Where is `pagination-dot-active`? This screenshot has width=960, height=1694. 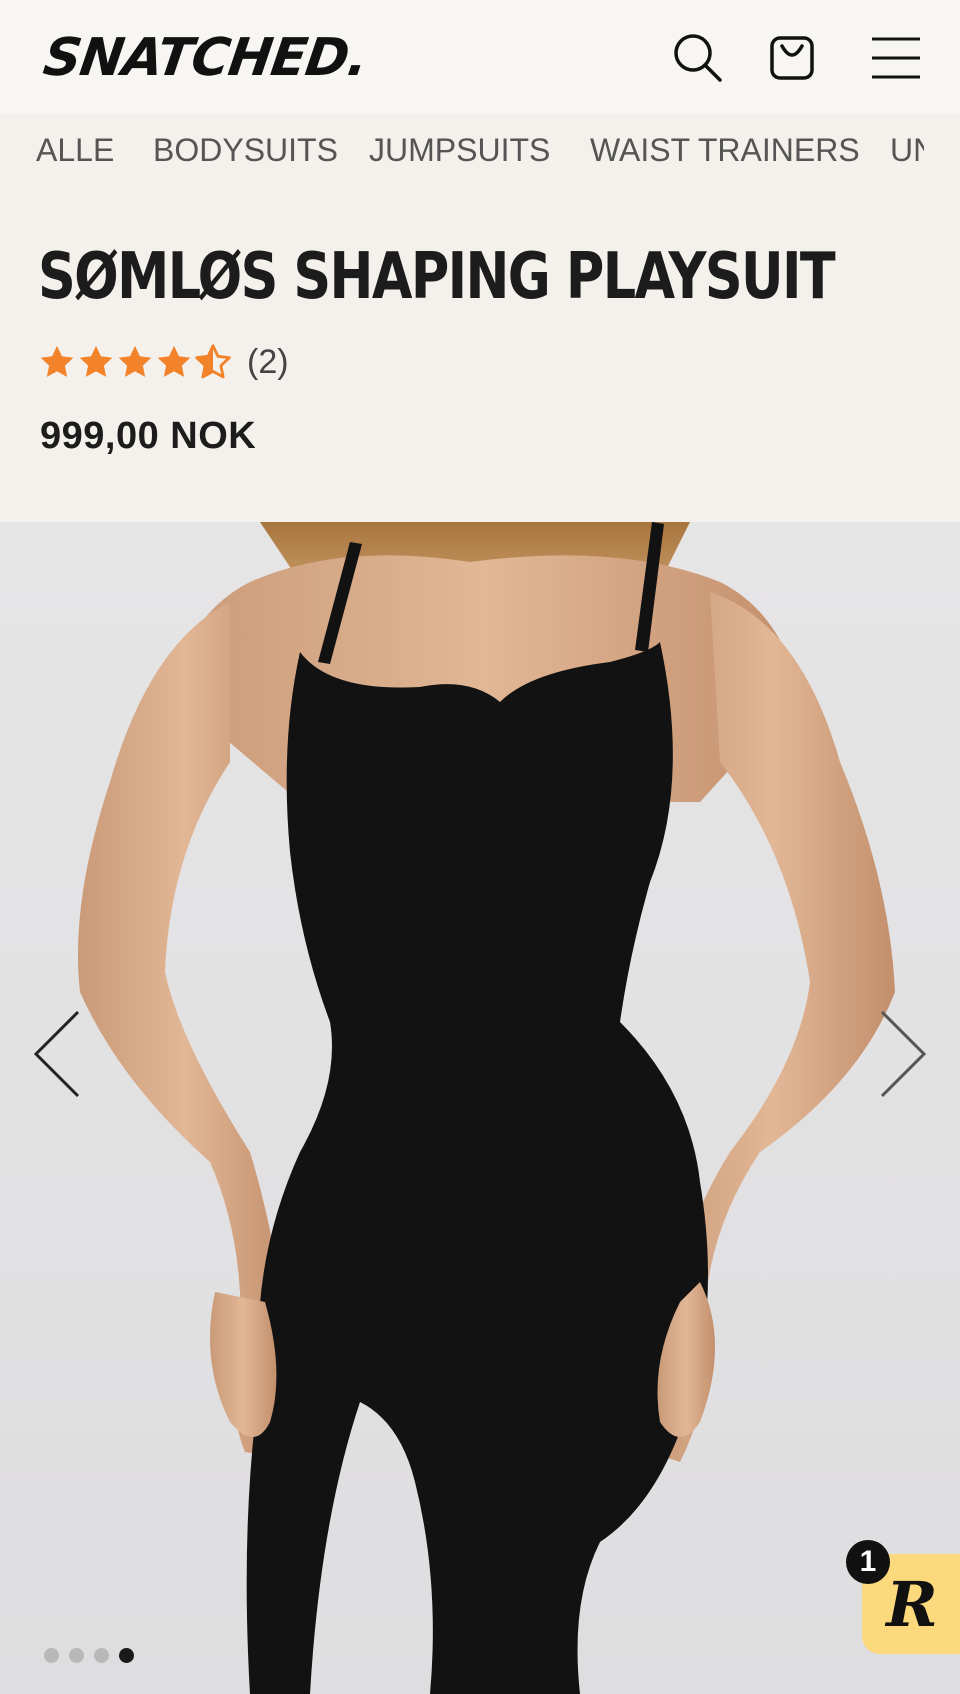
pagination-dot-active is located at coordinates (126, 1655).